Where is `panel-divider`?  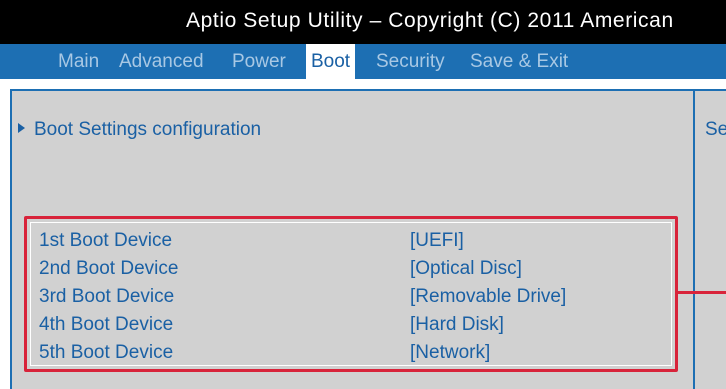
panel-divider is located at coordinates (694, 239).